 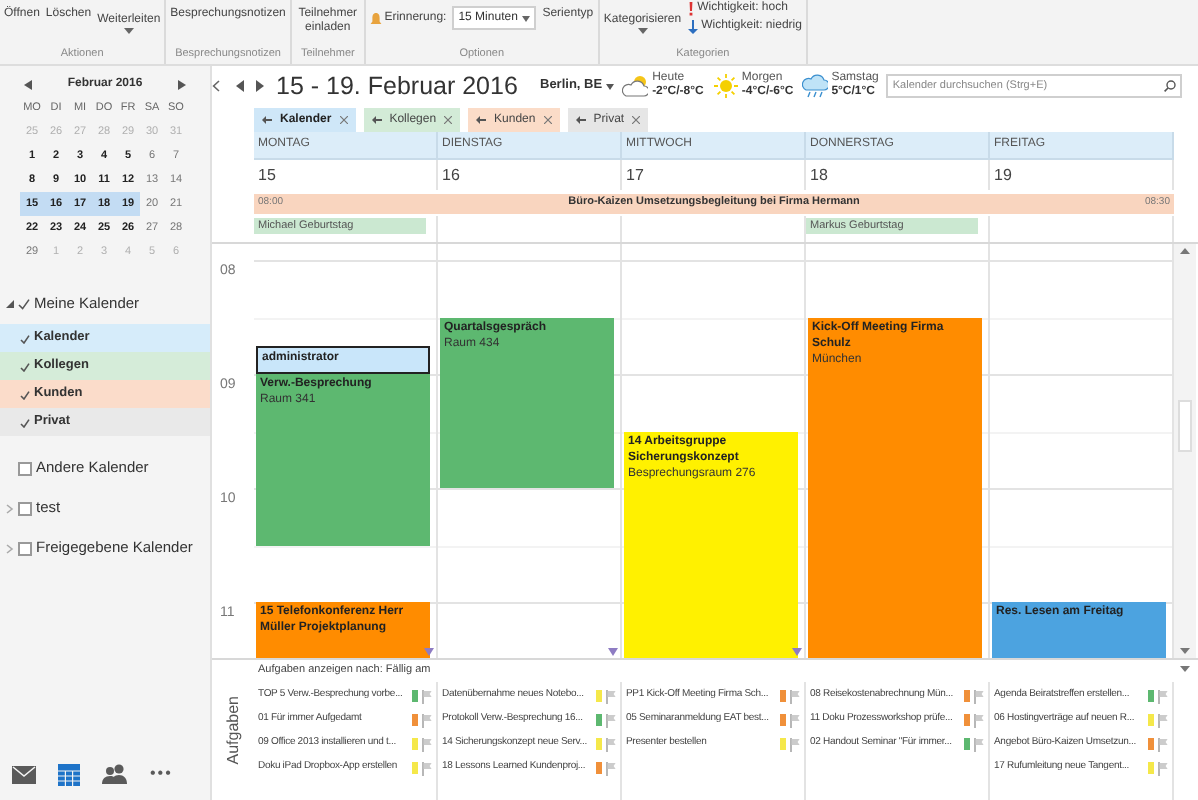 I want to click on date-number: 18, so click(x=819, y=175).